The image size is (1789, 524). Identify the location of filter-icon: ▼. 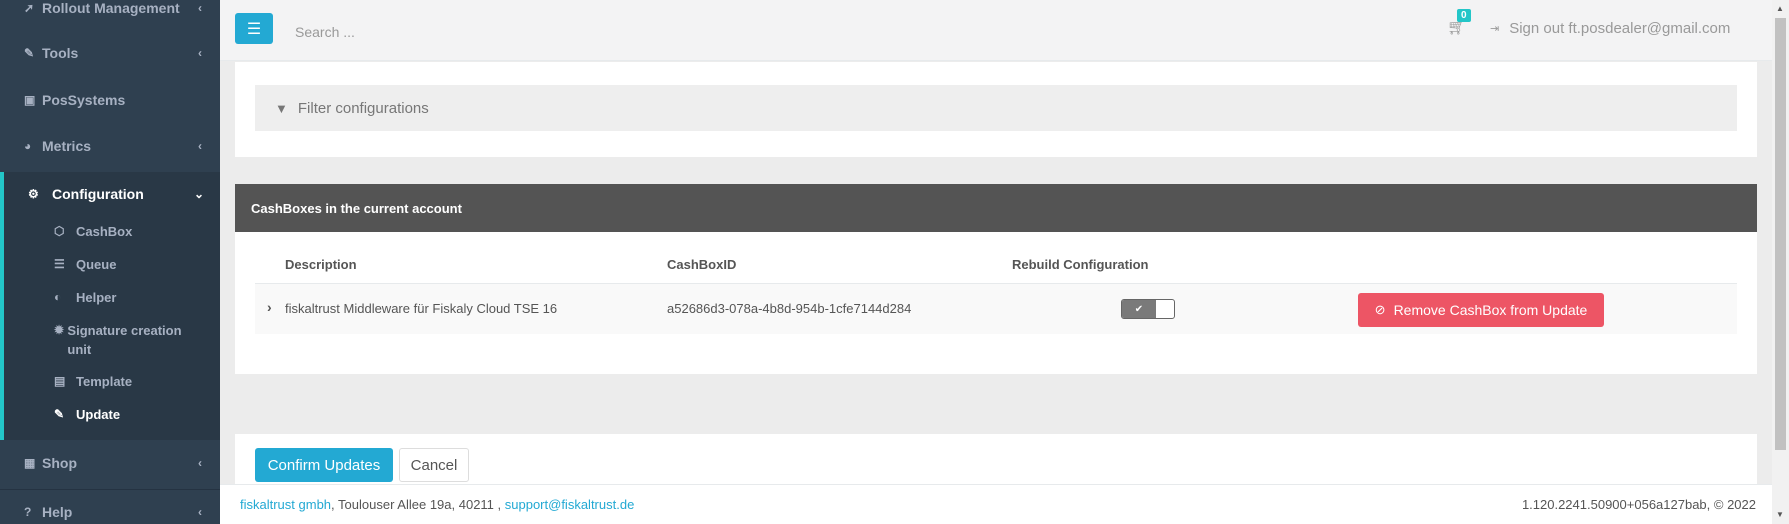
(281, 108).